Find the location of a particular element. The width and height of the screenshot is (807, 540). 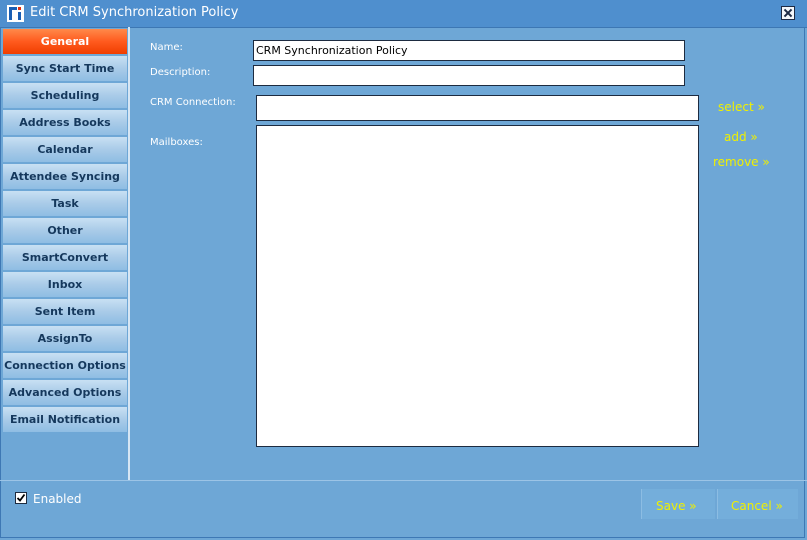

cancel-button: Cancel » is located at coordinates (757, 506).